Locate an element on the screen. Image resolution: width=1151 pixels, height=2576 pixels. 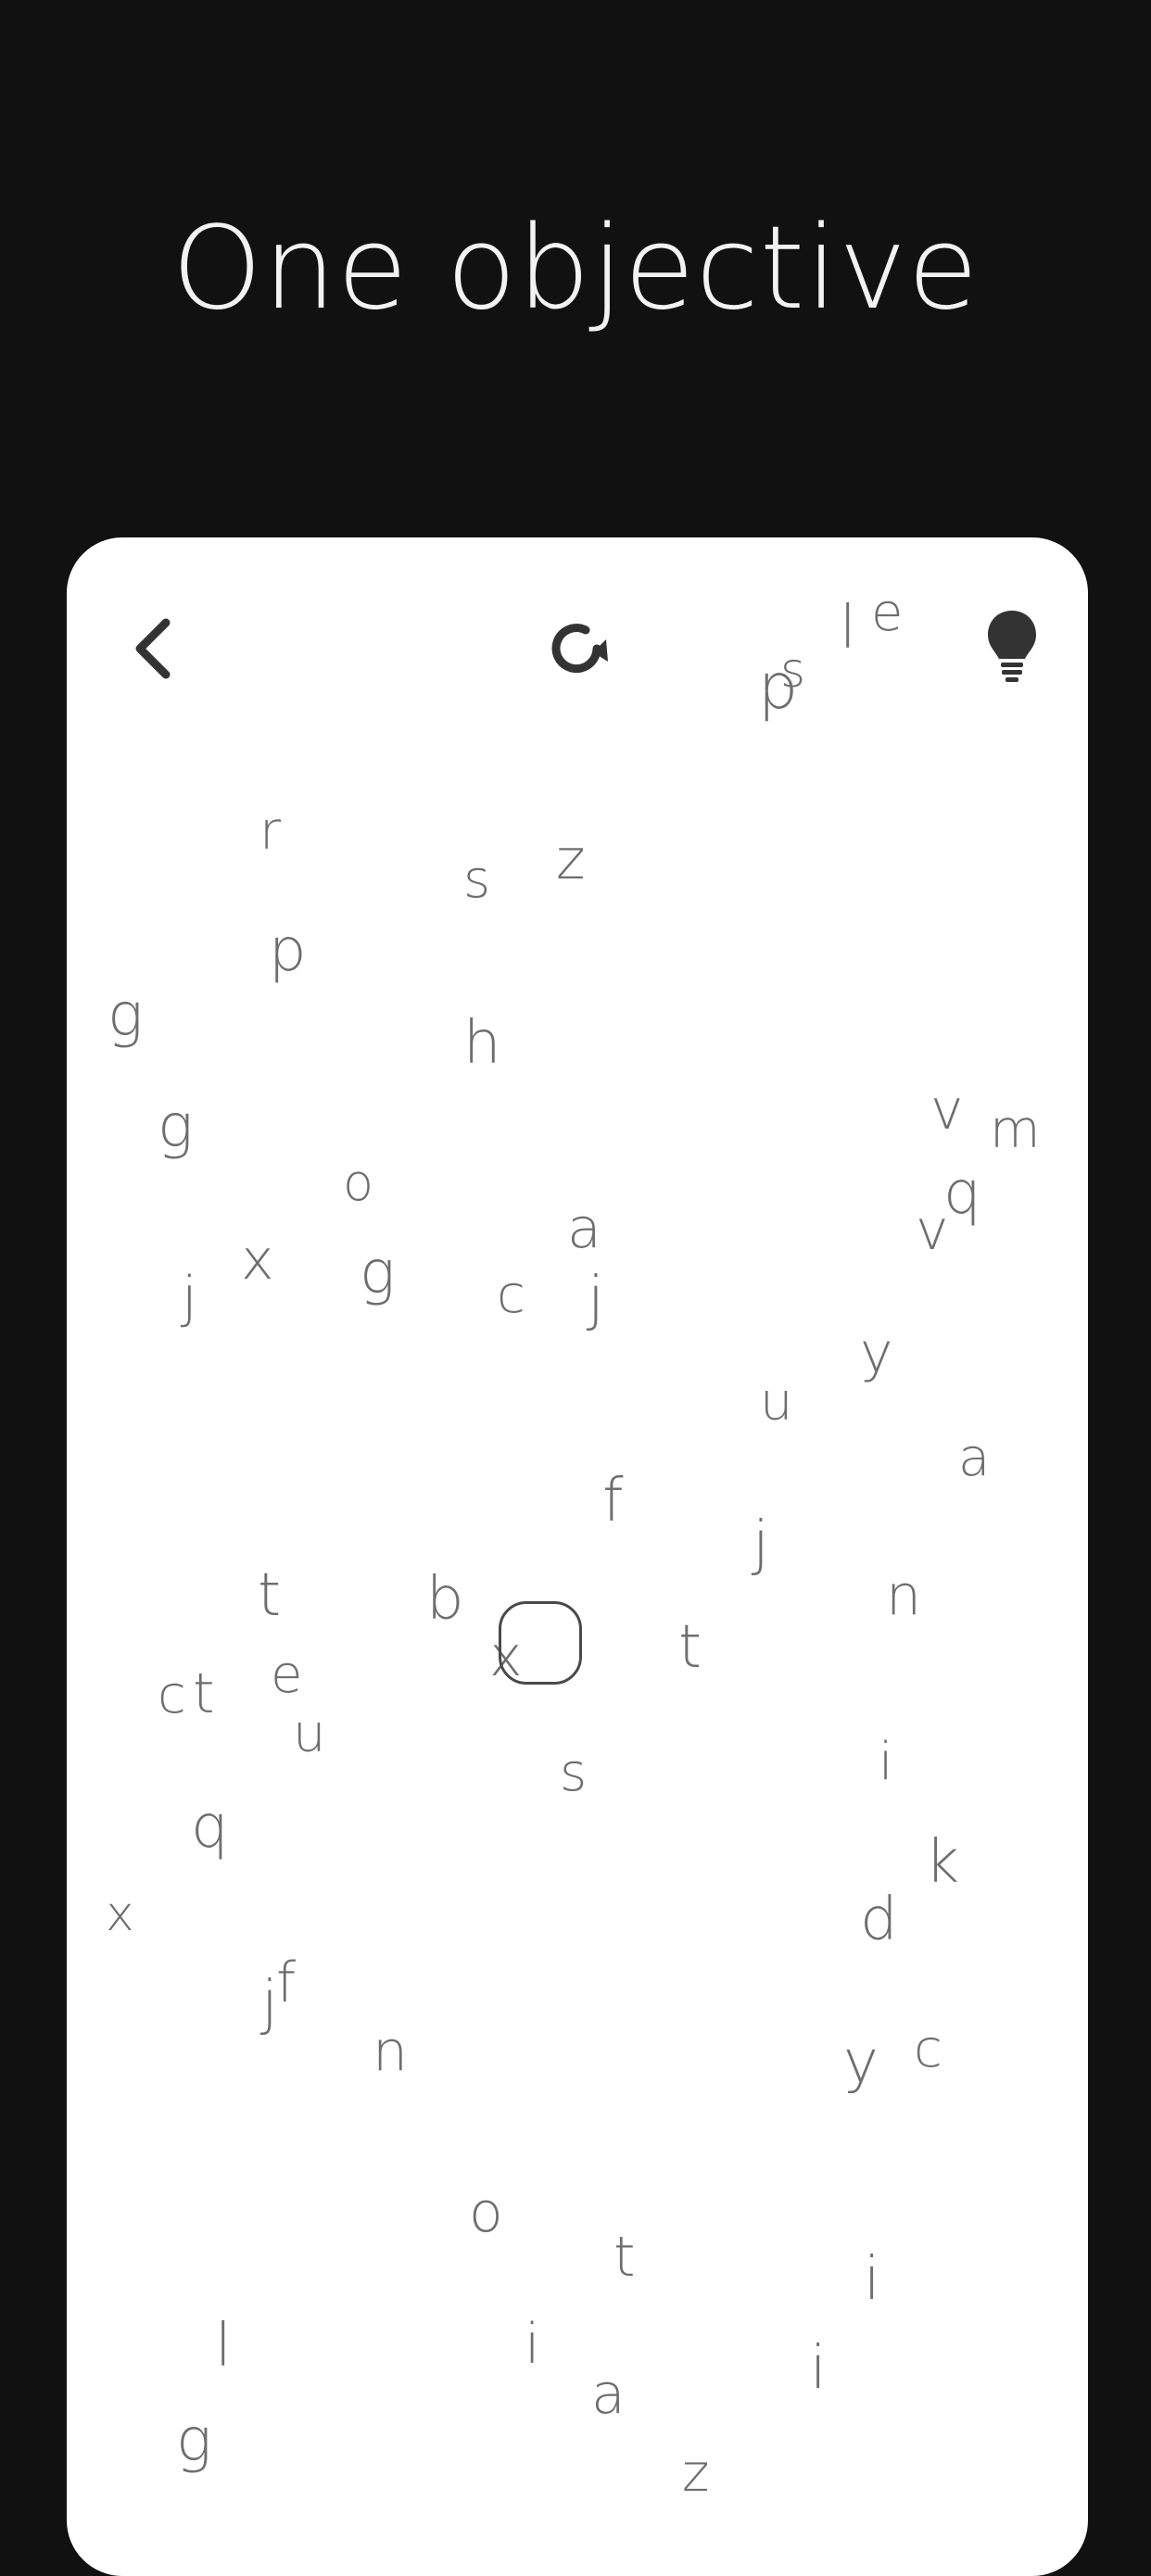
letter-tile: h is located at coordinates (482, 1044).